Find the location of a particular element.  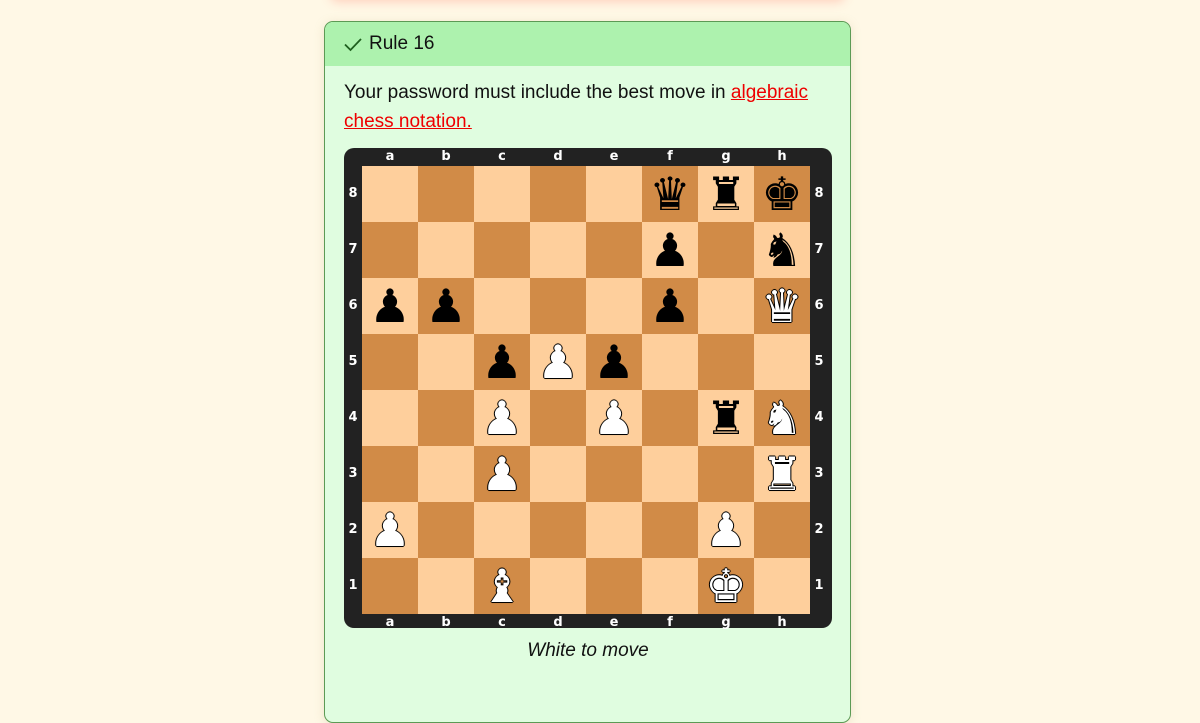

square-f7: ♟ is located at coordinates (670, 250).